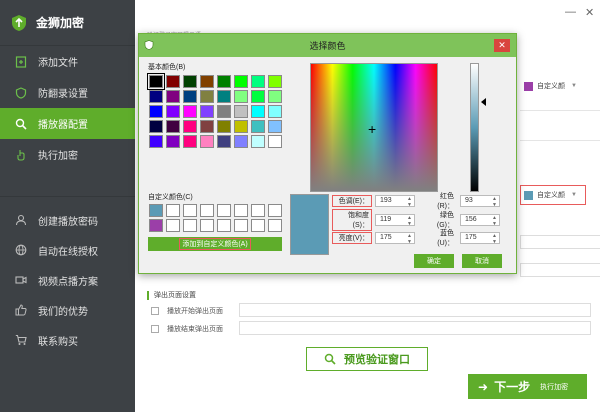  What do you see at coordinates (474, 127) in the screenshot?
I see `luminance-slider` at bounding box center [474, 127].